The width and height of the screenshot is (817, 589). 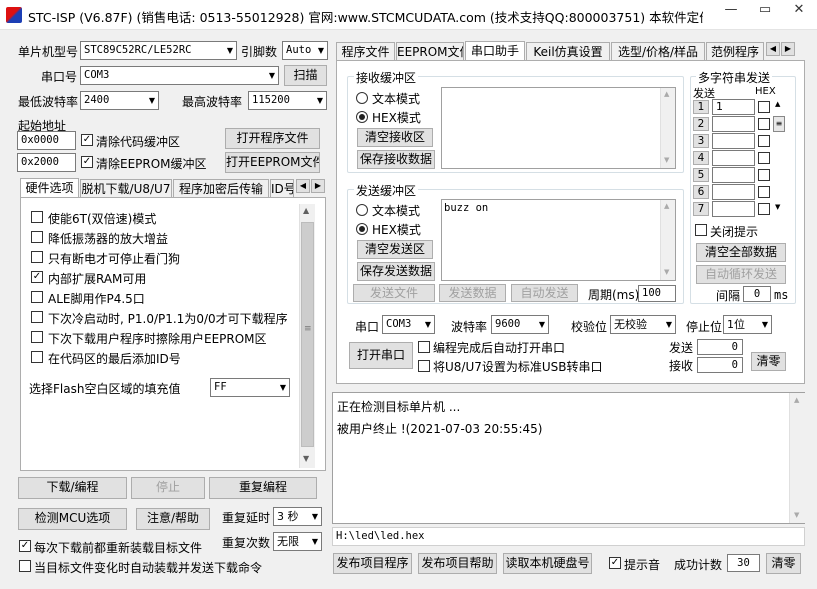 What do you see at coordinates (757, 294) in the screenshot?
I see `interval-input: 0` at bounding box center [757, 294].